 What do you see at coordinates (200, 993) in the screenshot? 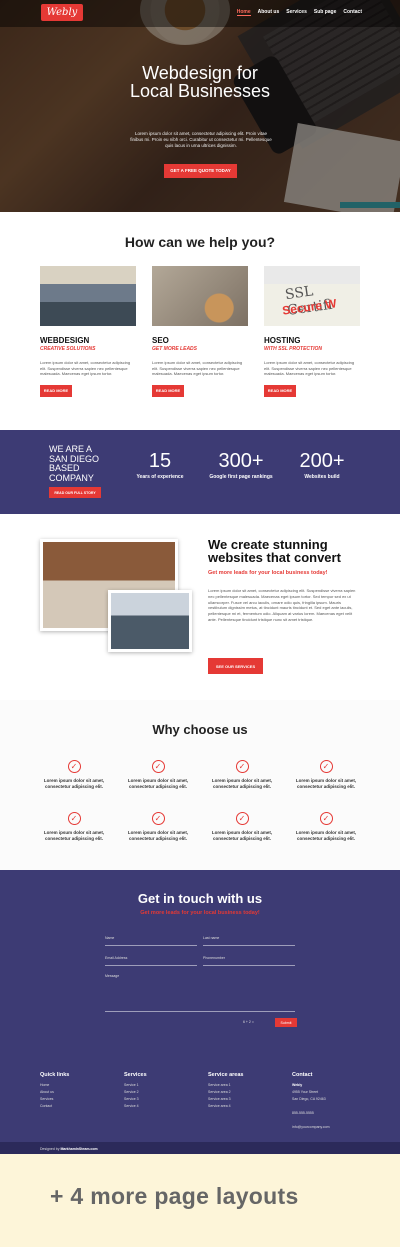
I see `message-field: Message` at bounding box center [200, 993].